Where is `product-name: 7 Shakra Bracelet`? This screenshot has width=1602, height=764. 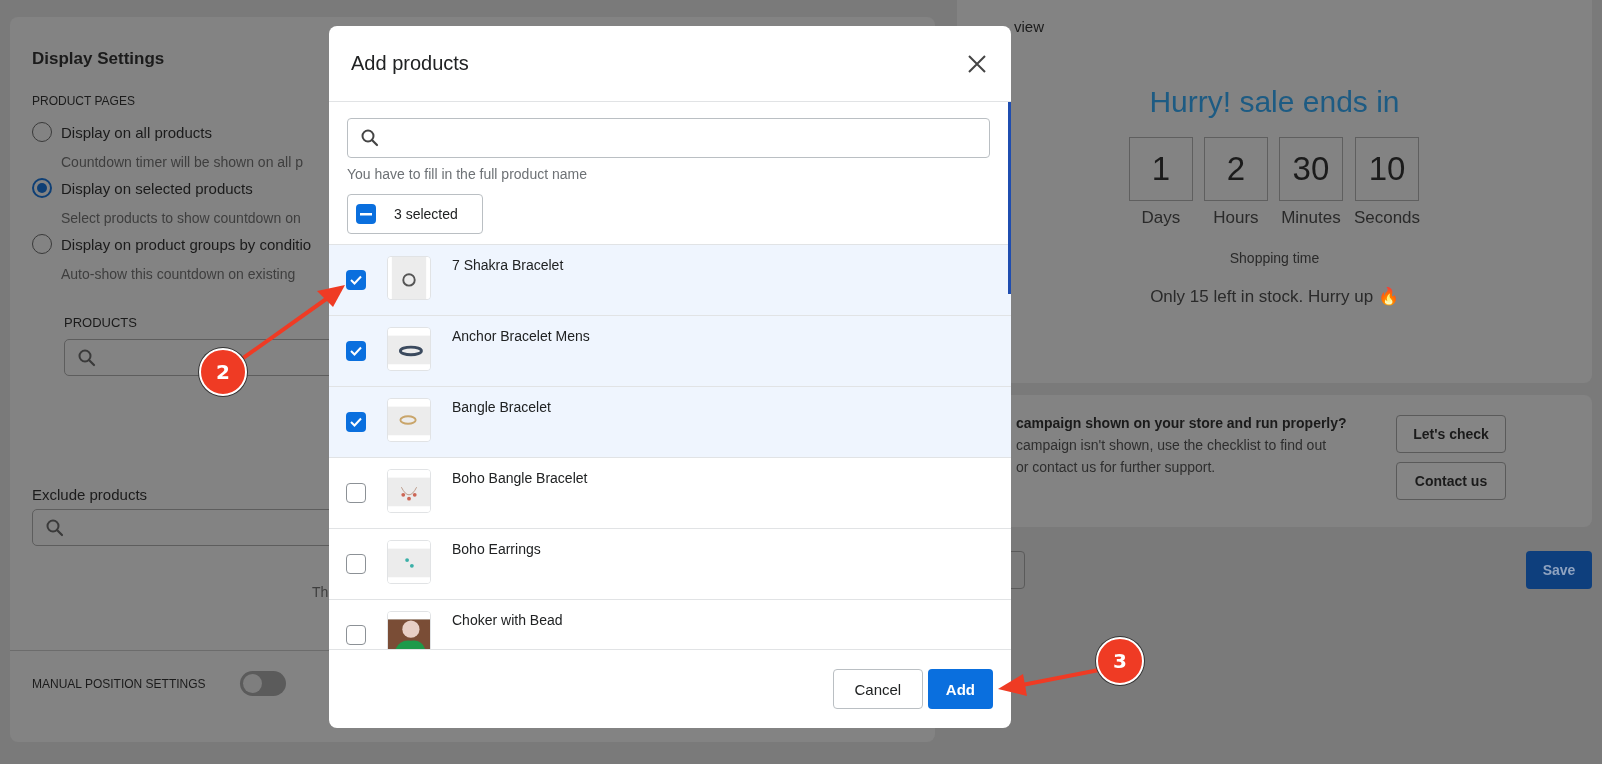
product-name: 7 Shakra Bracelet is located at coordinates (508, 265).